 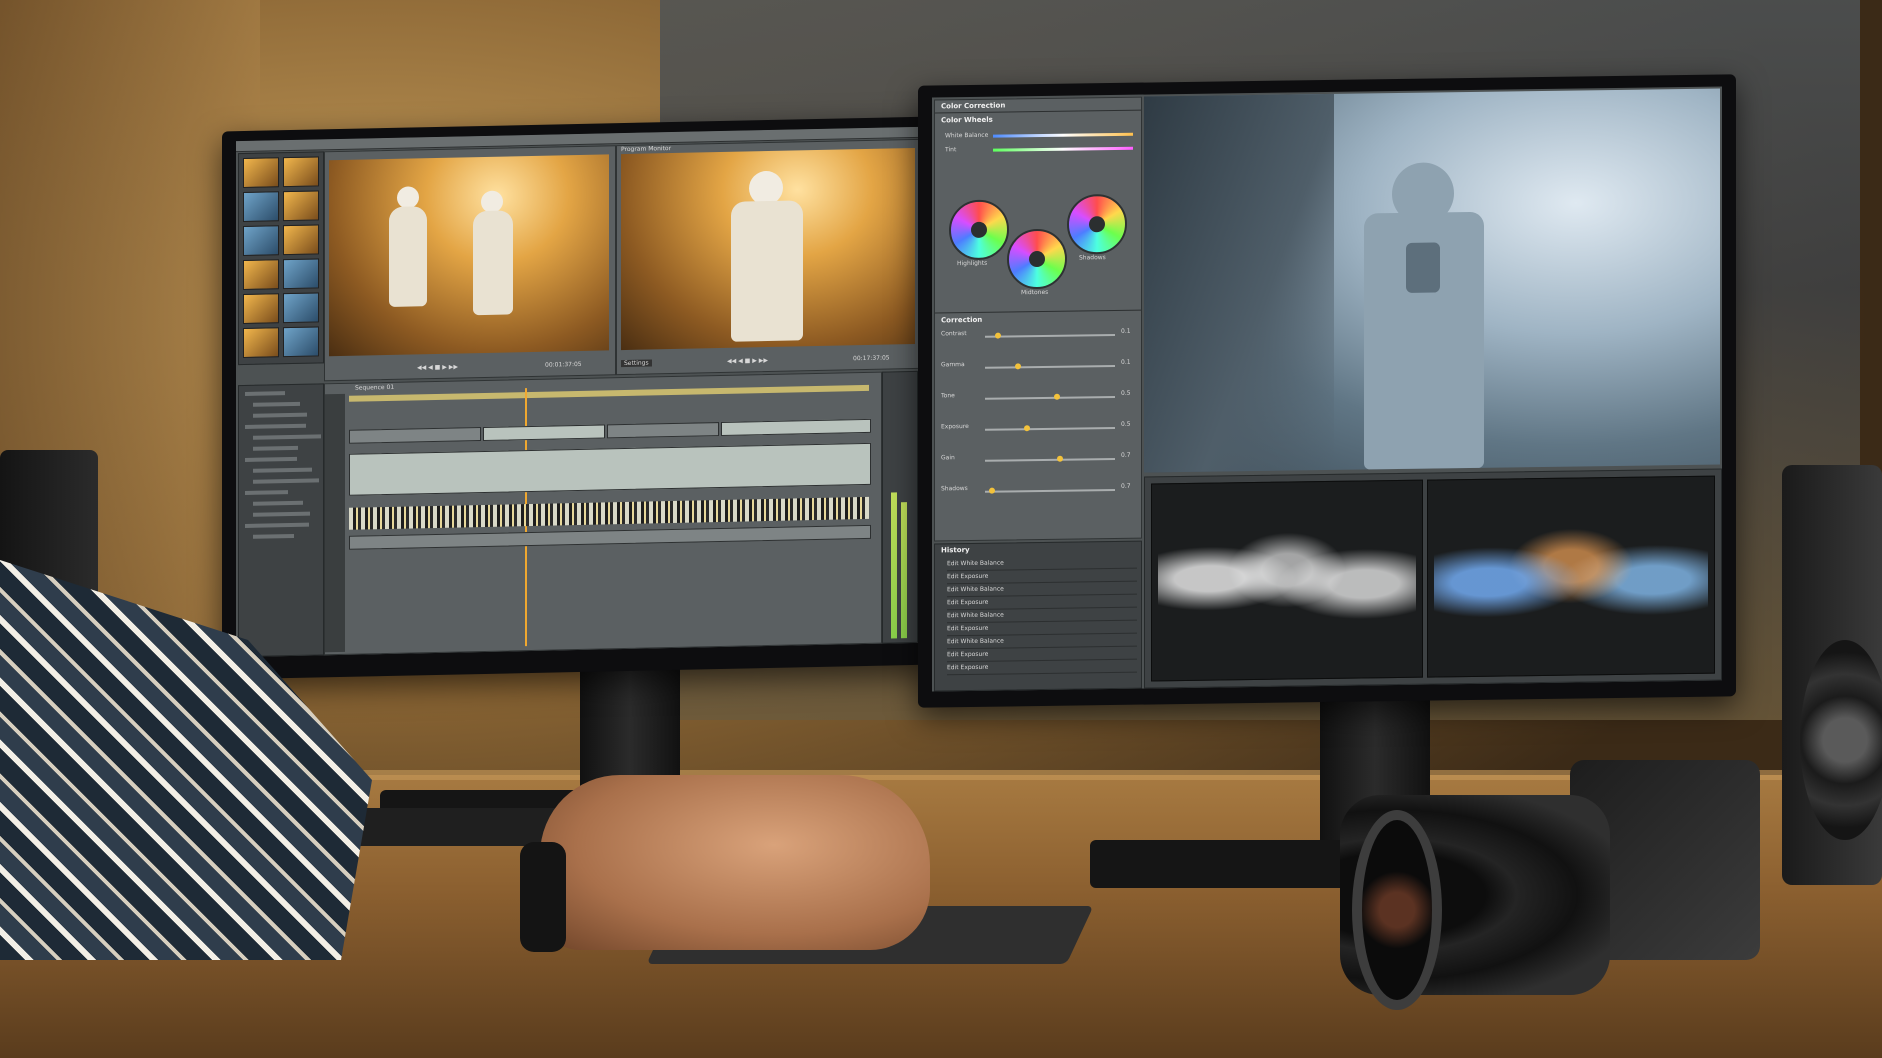 I want to click on color-preview-frame, so click(x=1432, y=280).